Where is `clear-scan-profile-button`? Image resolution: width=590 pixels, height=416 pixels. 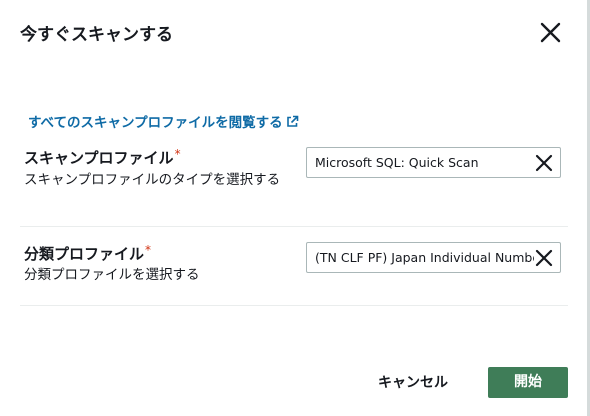 clear-scan-profile-button is located at coordinates (544, 163).